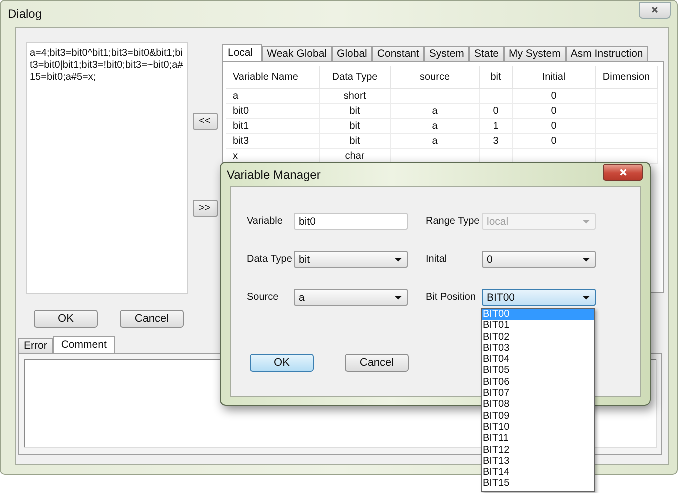  Describe the element at coordinates (435, 77) in the screenshot. I see `column-header: source` at that location.